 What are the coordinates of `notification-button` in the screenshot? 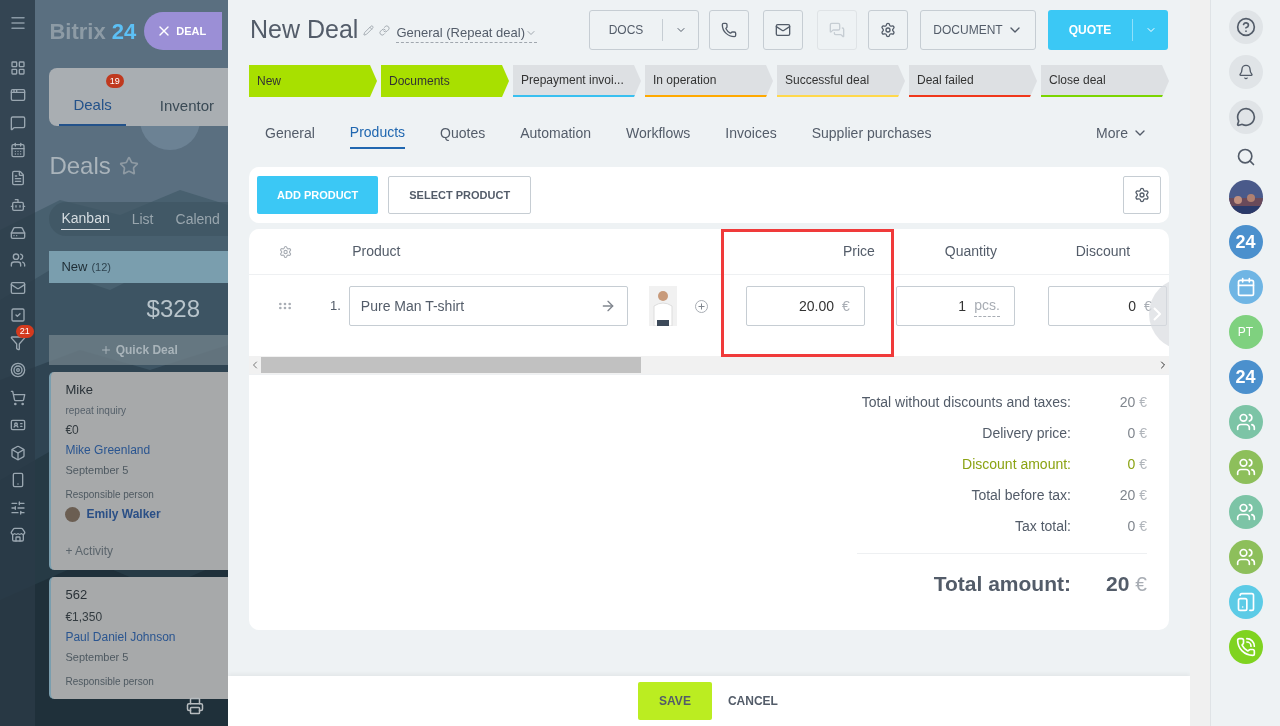 It's located at (1245, 72).